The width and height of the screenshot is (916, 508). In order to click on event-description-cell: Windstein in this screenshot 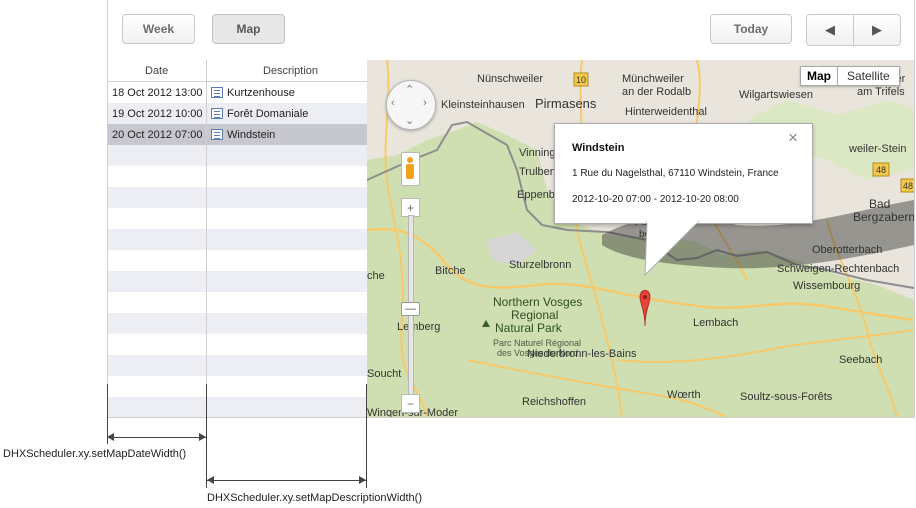, I will do `click(286, 135)`.